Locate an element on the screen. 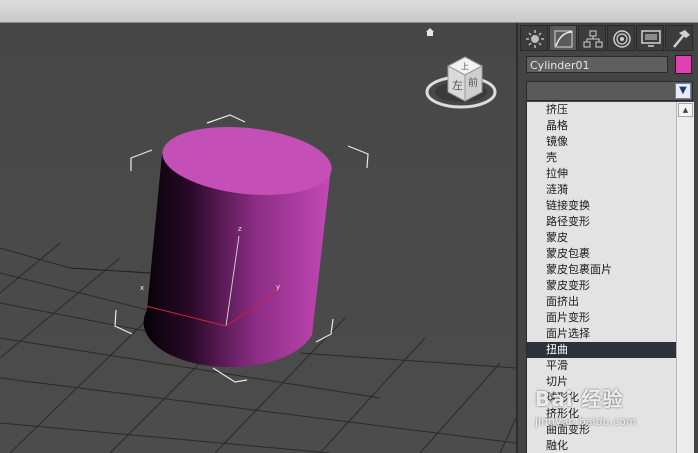 Image resolution: width=698 pixels, height=453 pixels. motion-tab is located at coordinates (621, 38).